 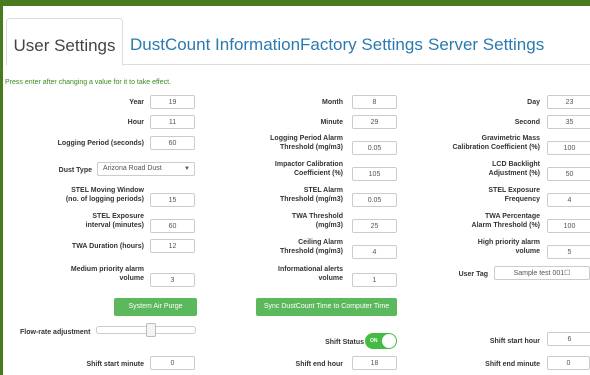 I want to click on twa-percentage-input: 100, so click(x=568, y=226).